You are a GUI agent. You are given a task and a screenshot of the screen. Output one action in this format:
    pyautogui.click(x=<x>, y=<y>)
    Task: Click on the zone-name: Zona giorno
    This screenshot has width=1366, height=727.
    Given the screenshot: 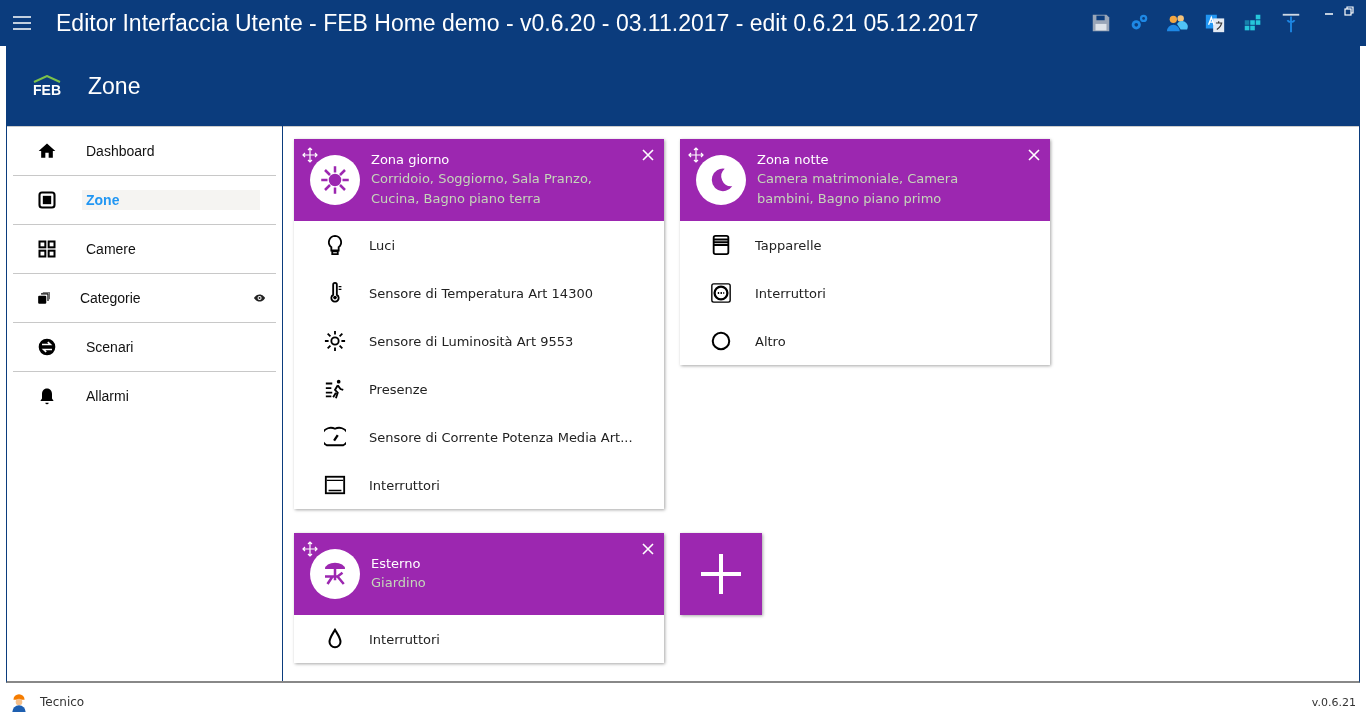 What is the action you would take?
    pyautogui.click(x=411, y=159)
    